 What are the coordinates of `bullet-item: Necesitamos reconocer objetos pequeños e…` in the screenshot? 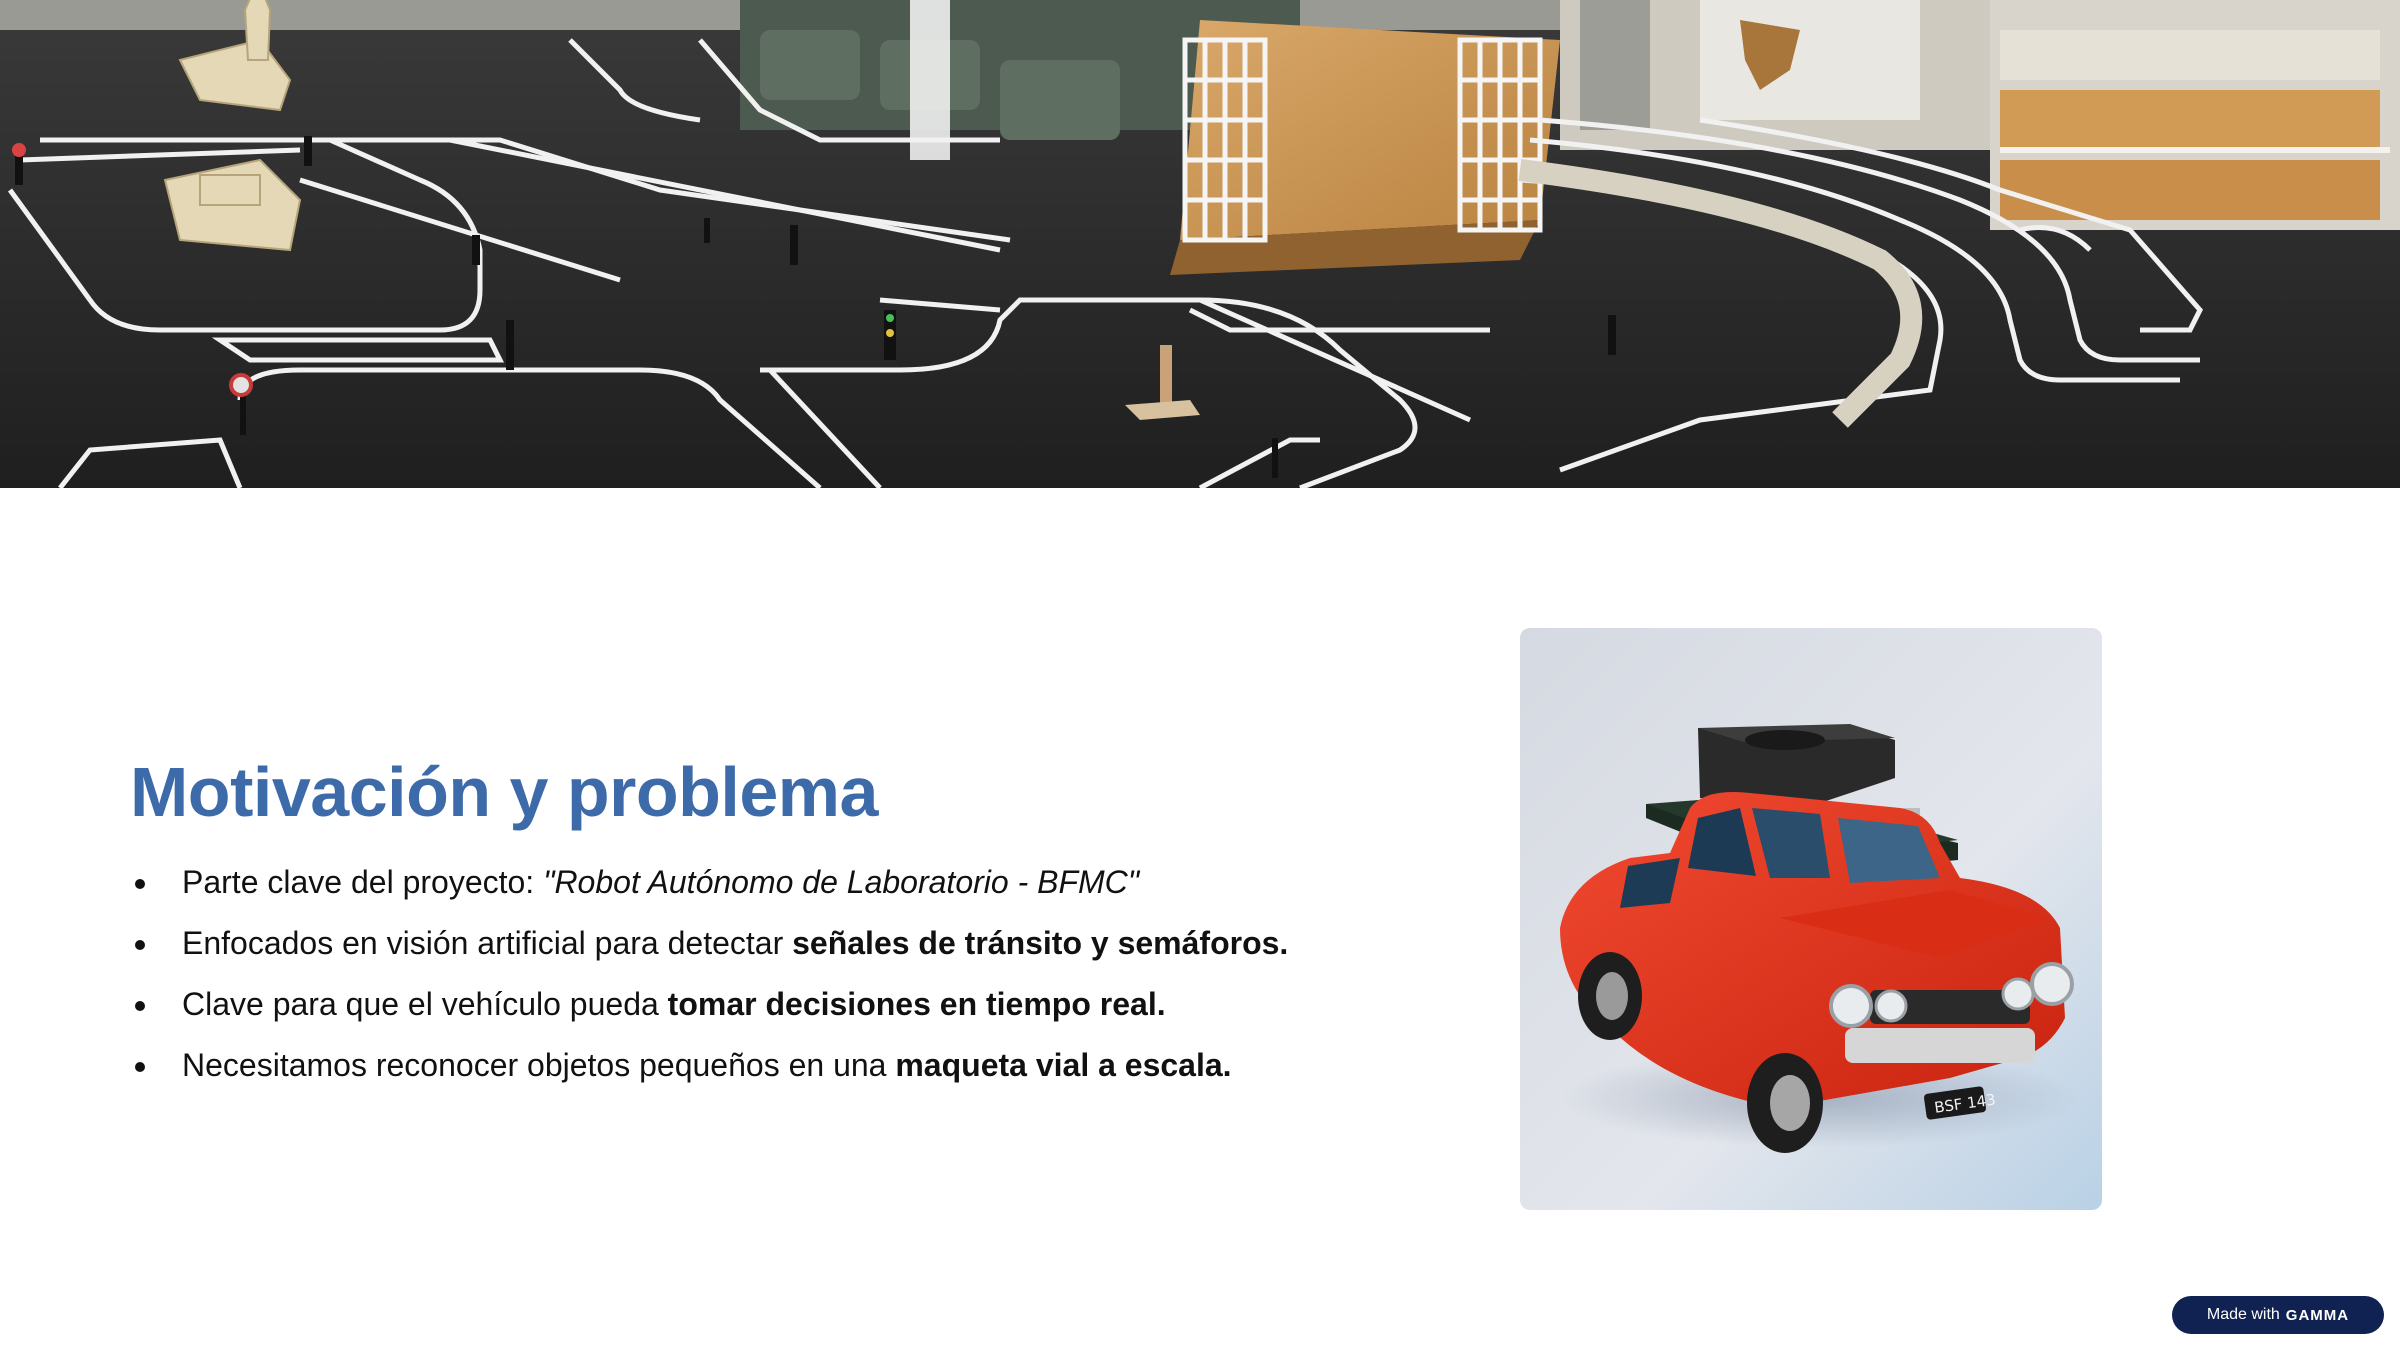 It's located at (780, 1075).